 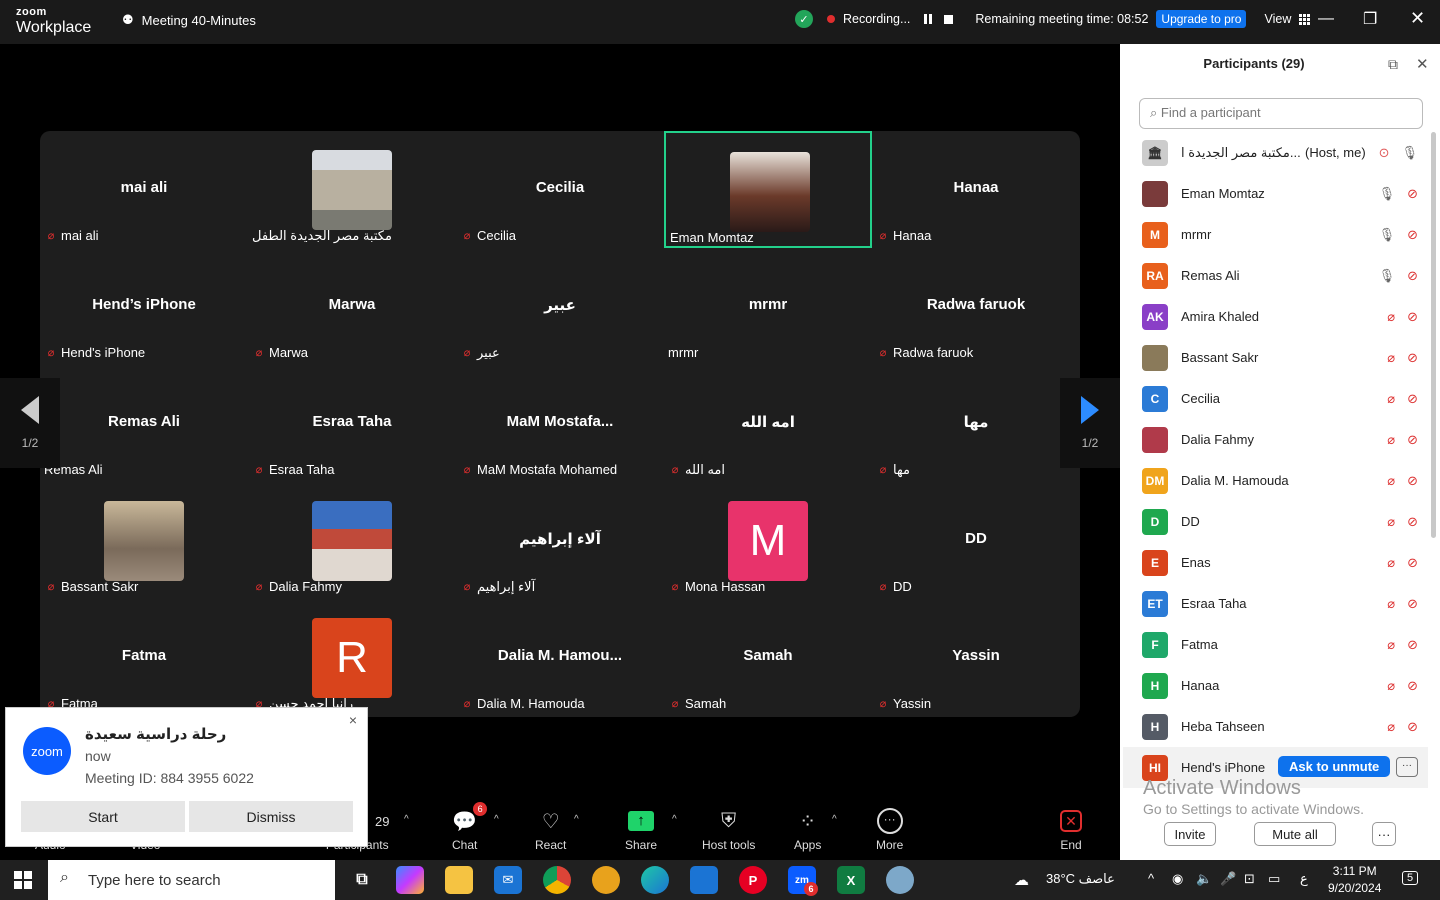 What do you see at coordinates (976, 657) in the screenshot?
I see `video-tile: Yassin ⌀ Yassin` at bounding box center [976, 657].